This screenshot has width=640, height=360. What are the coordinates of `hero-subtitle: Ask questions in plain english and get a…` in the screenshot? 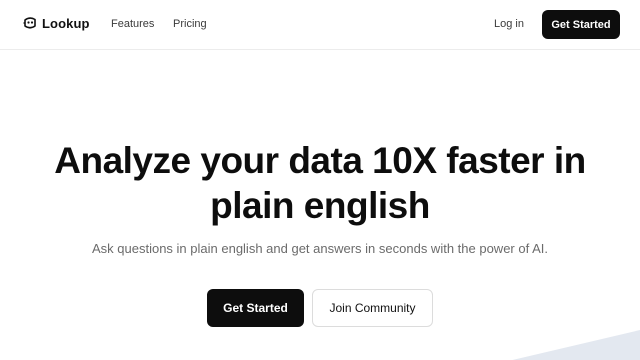 It's located at (320, 248).